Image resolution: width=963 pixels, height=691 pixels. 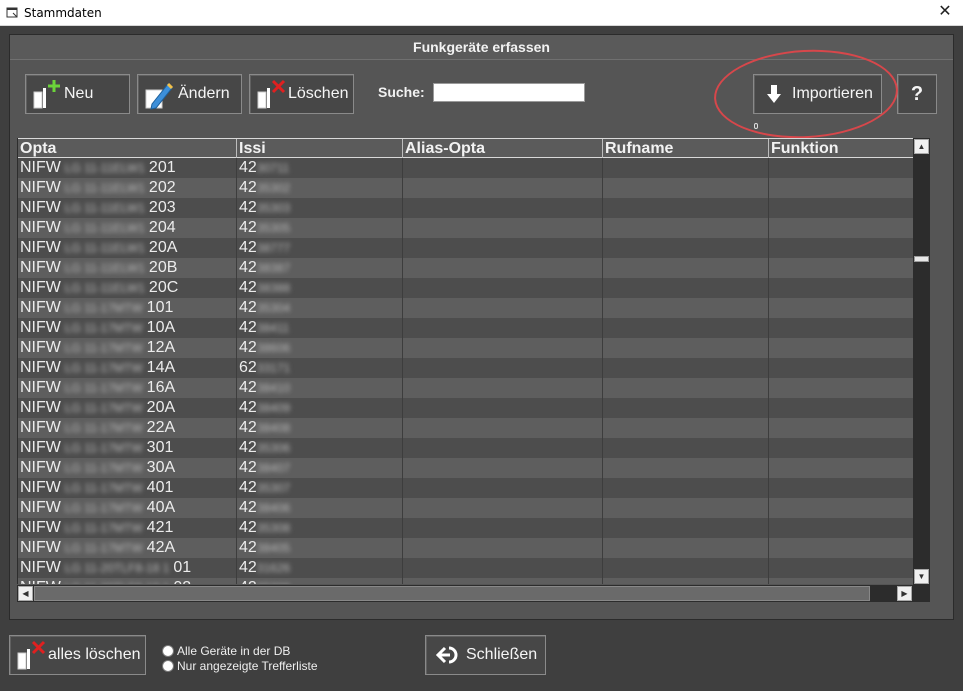 What do you see at coordinates (465, 581) in the screenshot?
I see `table-row: NIFW LG 11-20TLF8-18 102 4235309` at bounding box center [465, 581].